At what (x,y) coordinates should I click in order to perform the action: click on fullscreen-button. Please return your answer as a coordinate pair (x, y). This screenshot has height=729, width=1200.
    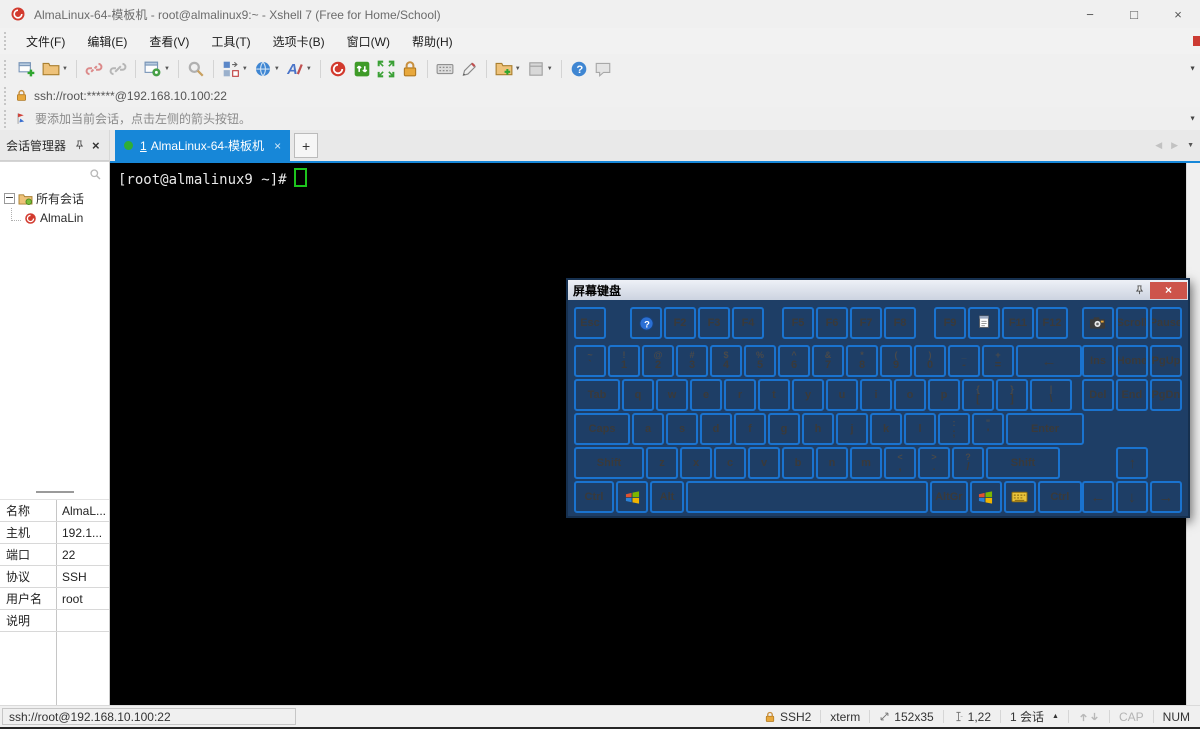
    Looking at the image, I should click on (386, 69).